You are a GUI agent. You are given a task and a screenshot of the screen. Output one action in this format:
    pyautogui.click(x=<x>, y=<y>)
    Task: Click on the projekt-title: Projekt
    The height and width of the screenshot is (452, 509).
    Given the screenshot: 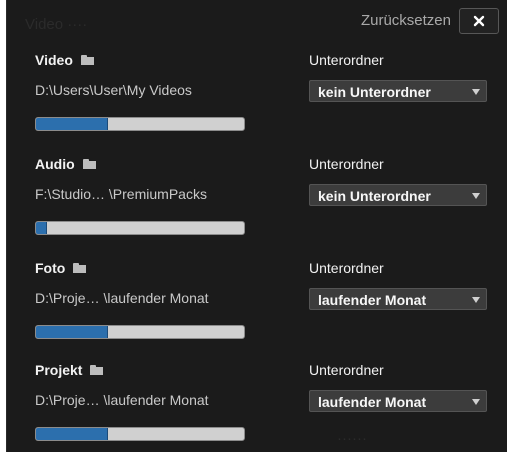 What is the action you would take?
    pyautogui.click(x=59, y=370)
    